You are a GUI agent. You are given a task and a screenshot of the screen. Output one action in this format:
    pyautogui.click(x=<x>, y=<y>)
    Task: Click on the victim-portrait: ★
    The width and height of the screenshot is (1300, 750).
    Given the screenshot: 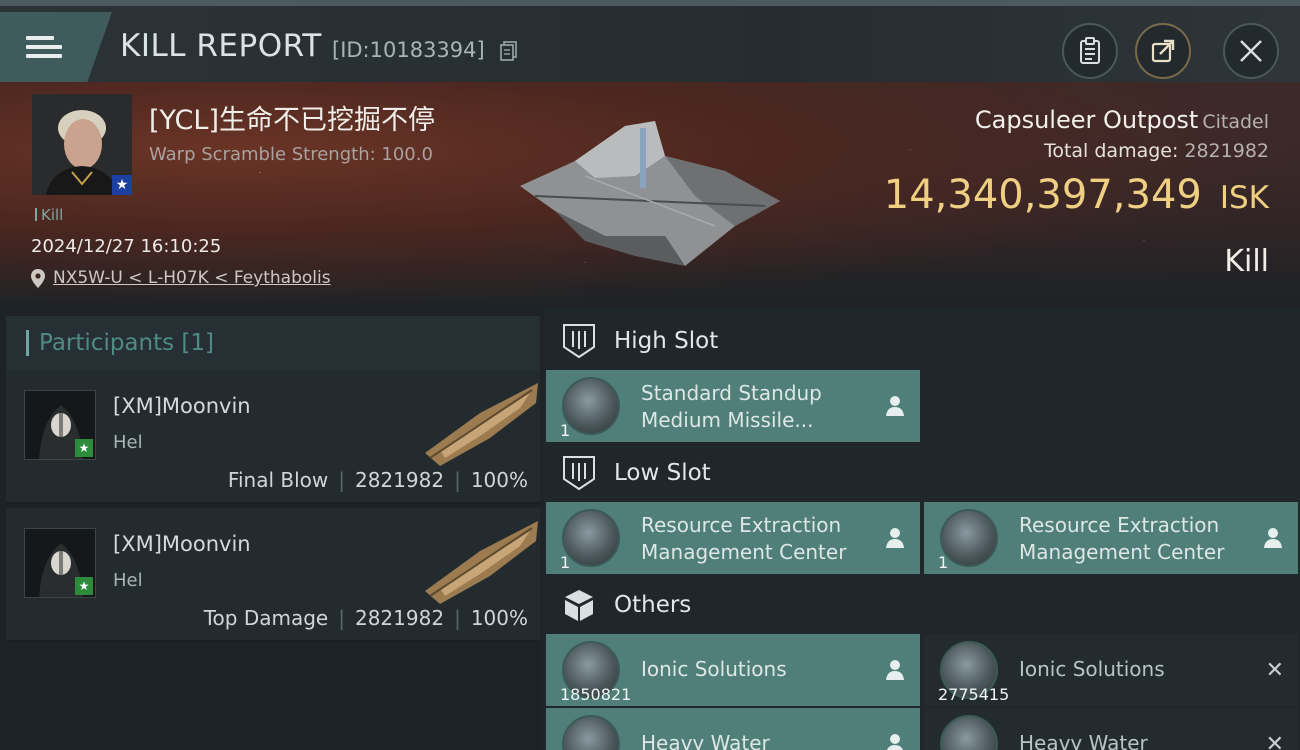 What is the action you would take?
    pyautogui.click(x=82, y=144)
    